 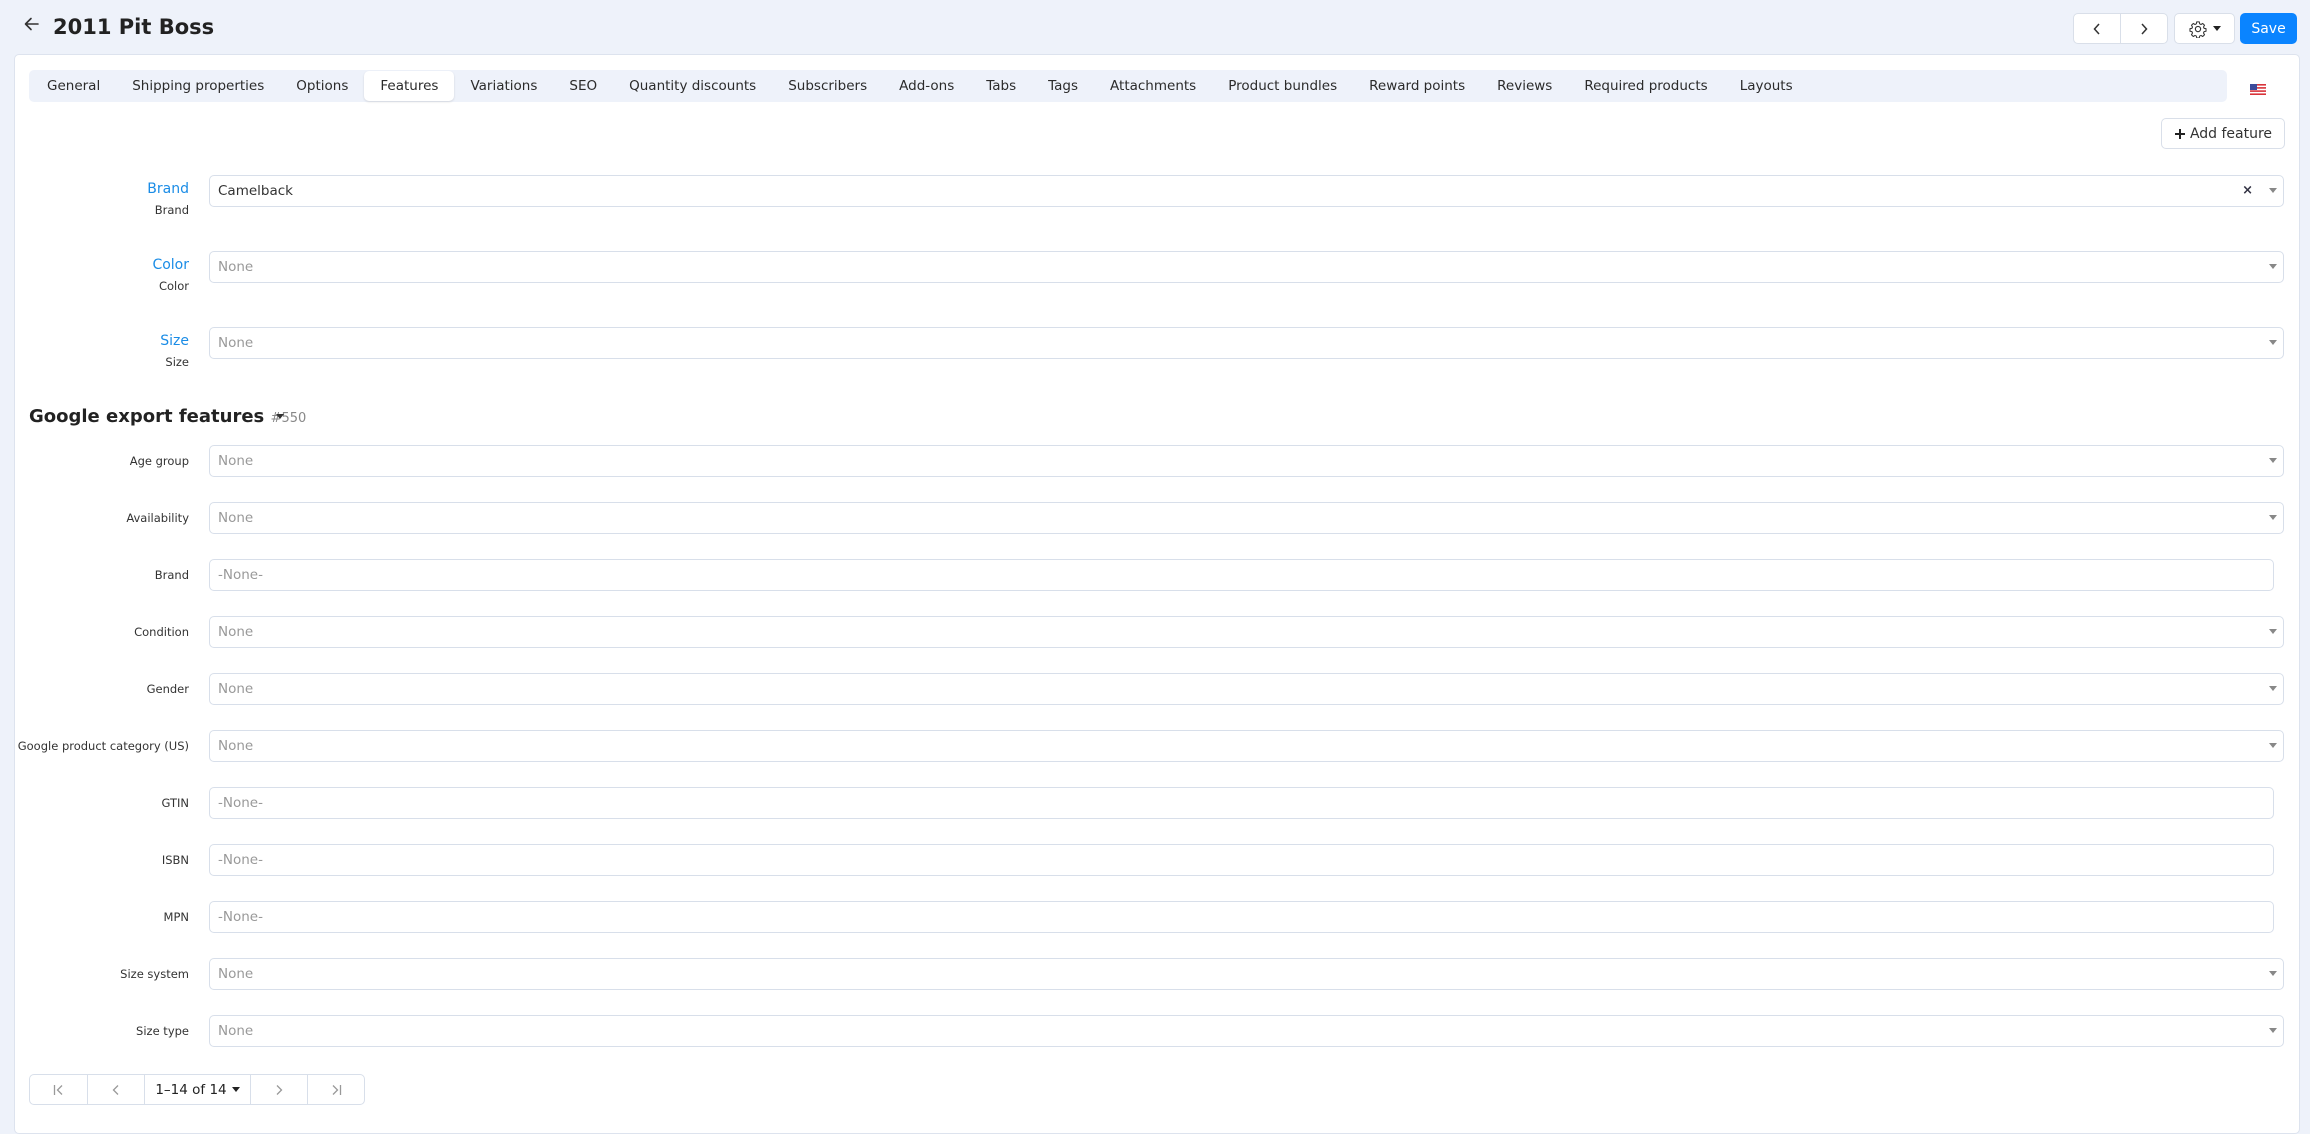 I want to click on feature-value-color: None, so click(x=236, y=267).